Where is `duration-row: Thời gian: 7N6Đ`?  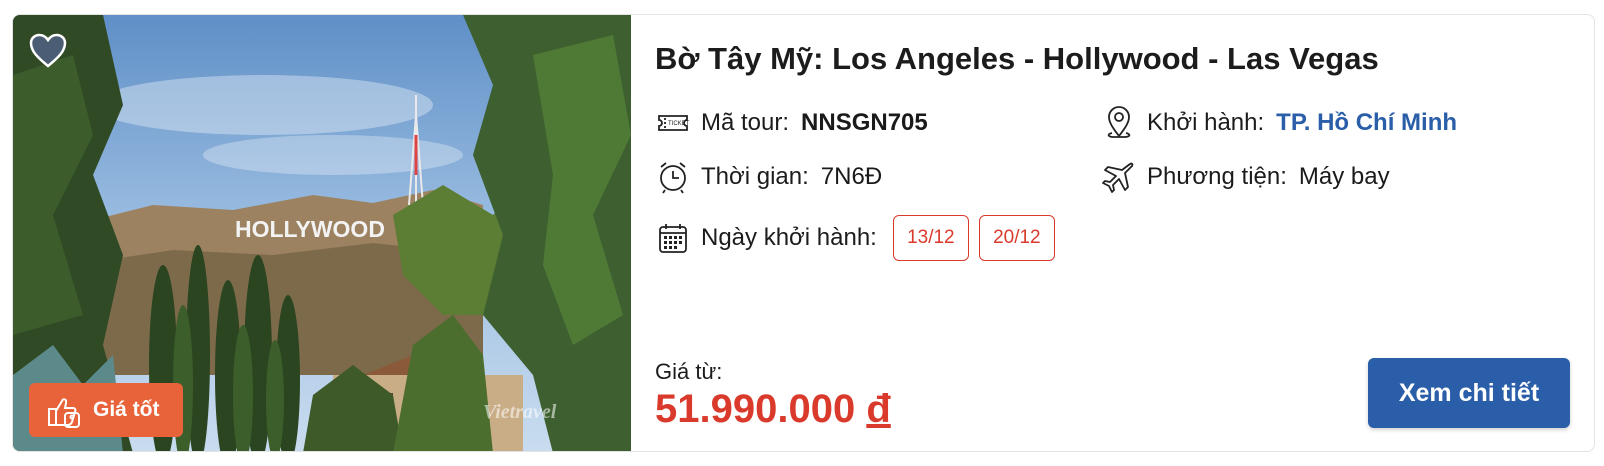 duration-row: Thời gian: 7N6Đ is located at coordinates (768, 177).